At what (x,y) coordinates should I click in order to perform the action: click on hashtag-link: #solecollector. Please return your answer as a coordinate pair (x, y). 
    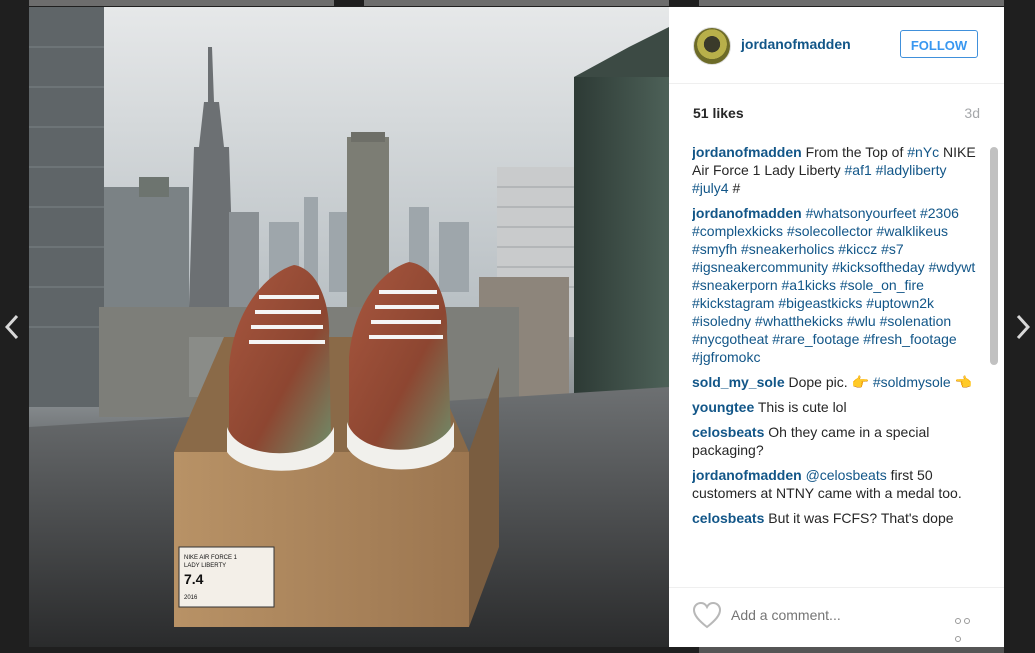
    Looking at the image, I should click on (830, 231).